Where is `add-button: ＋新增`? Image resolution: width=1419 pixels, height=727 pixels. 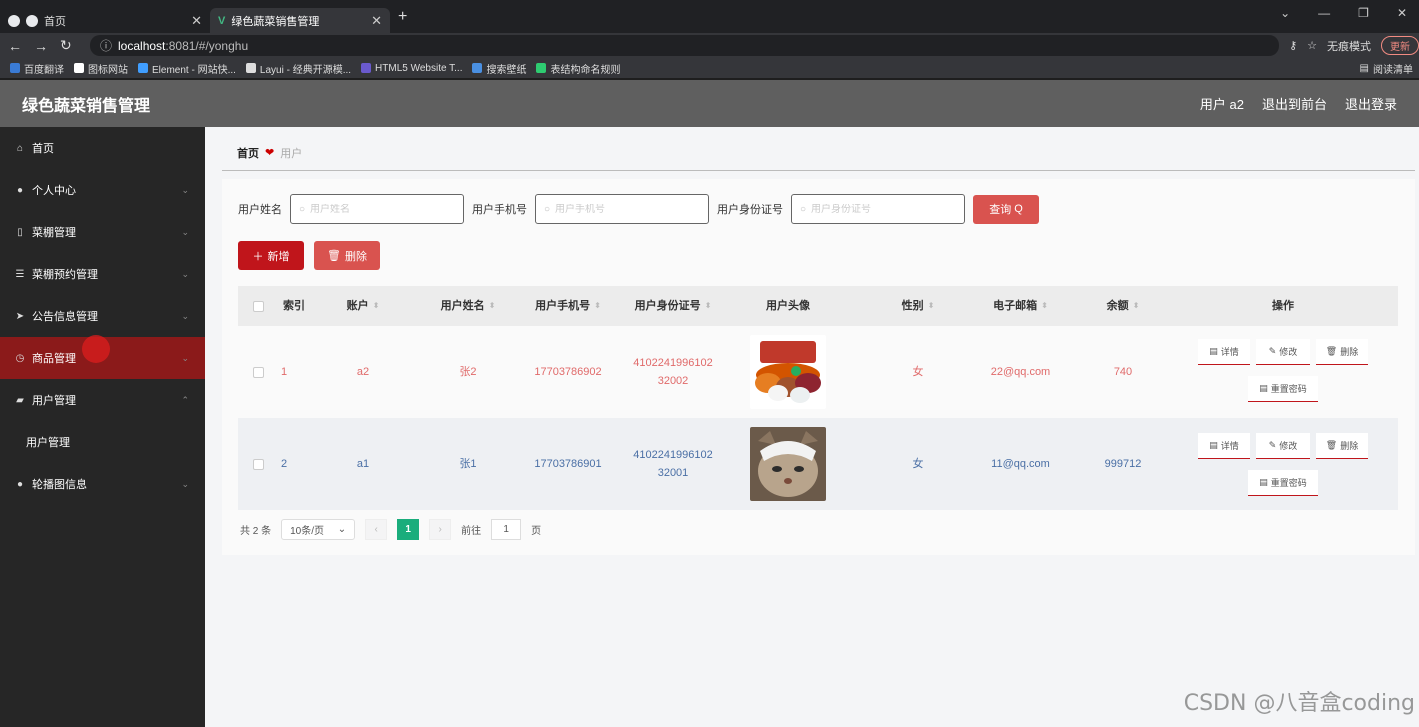
add-button: ＋新增 is located at coordinates (271, 255).